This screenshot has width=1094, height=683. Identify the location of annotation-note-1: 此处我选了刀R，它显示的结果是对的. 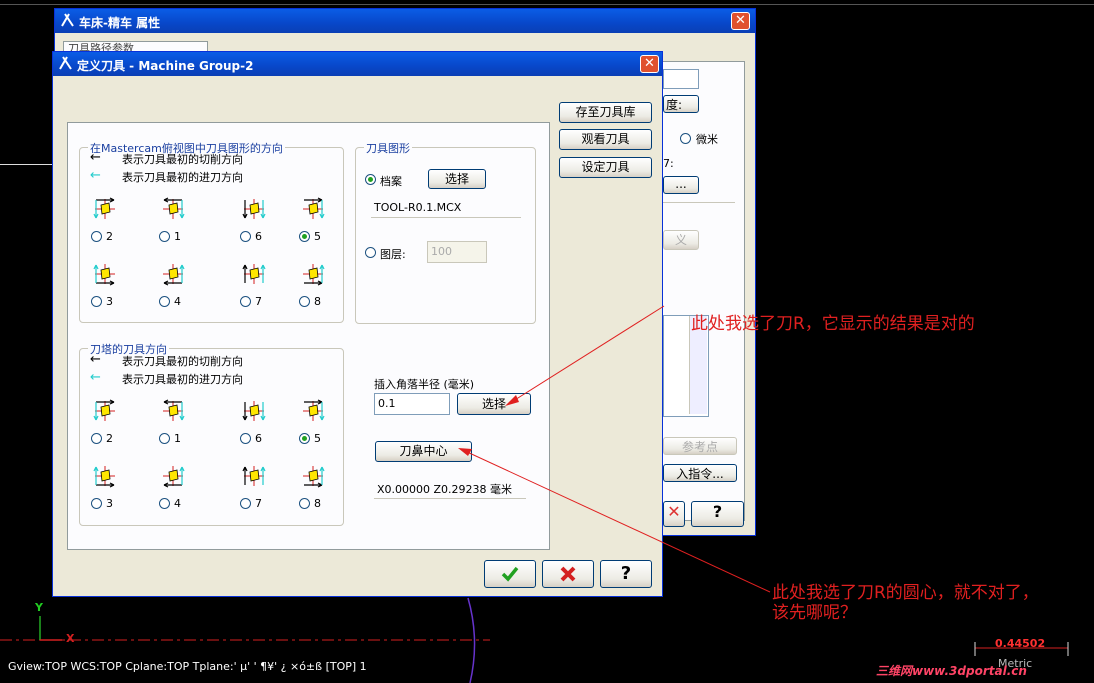
(833, 324).